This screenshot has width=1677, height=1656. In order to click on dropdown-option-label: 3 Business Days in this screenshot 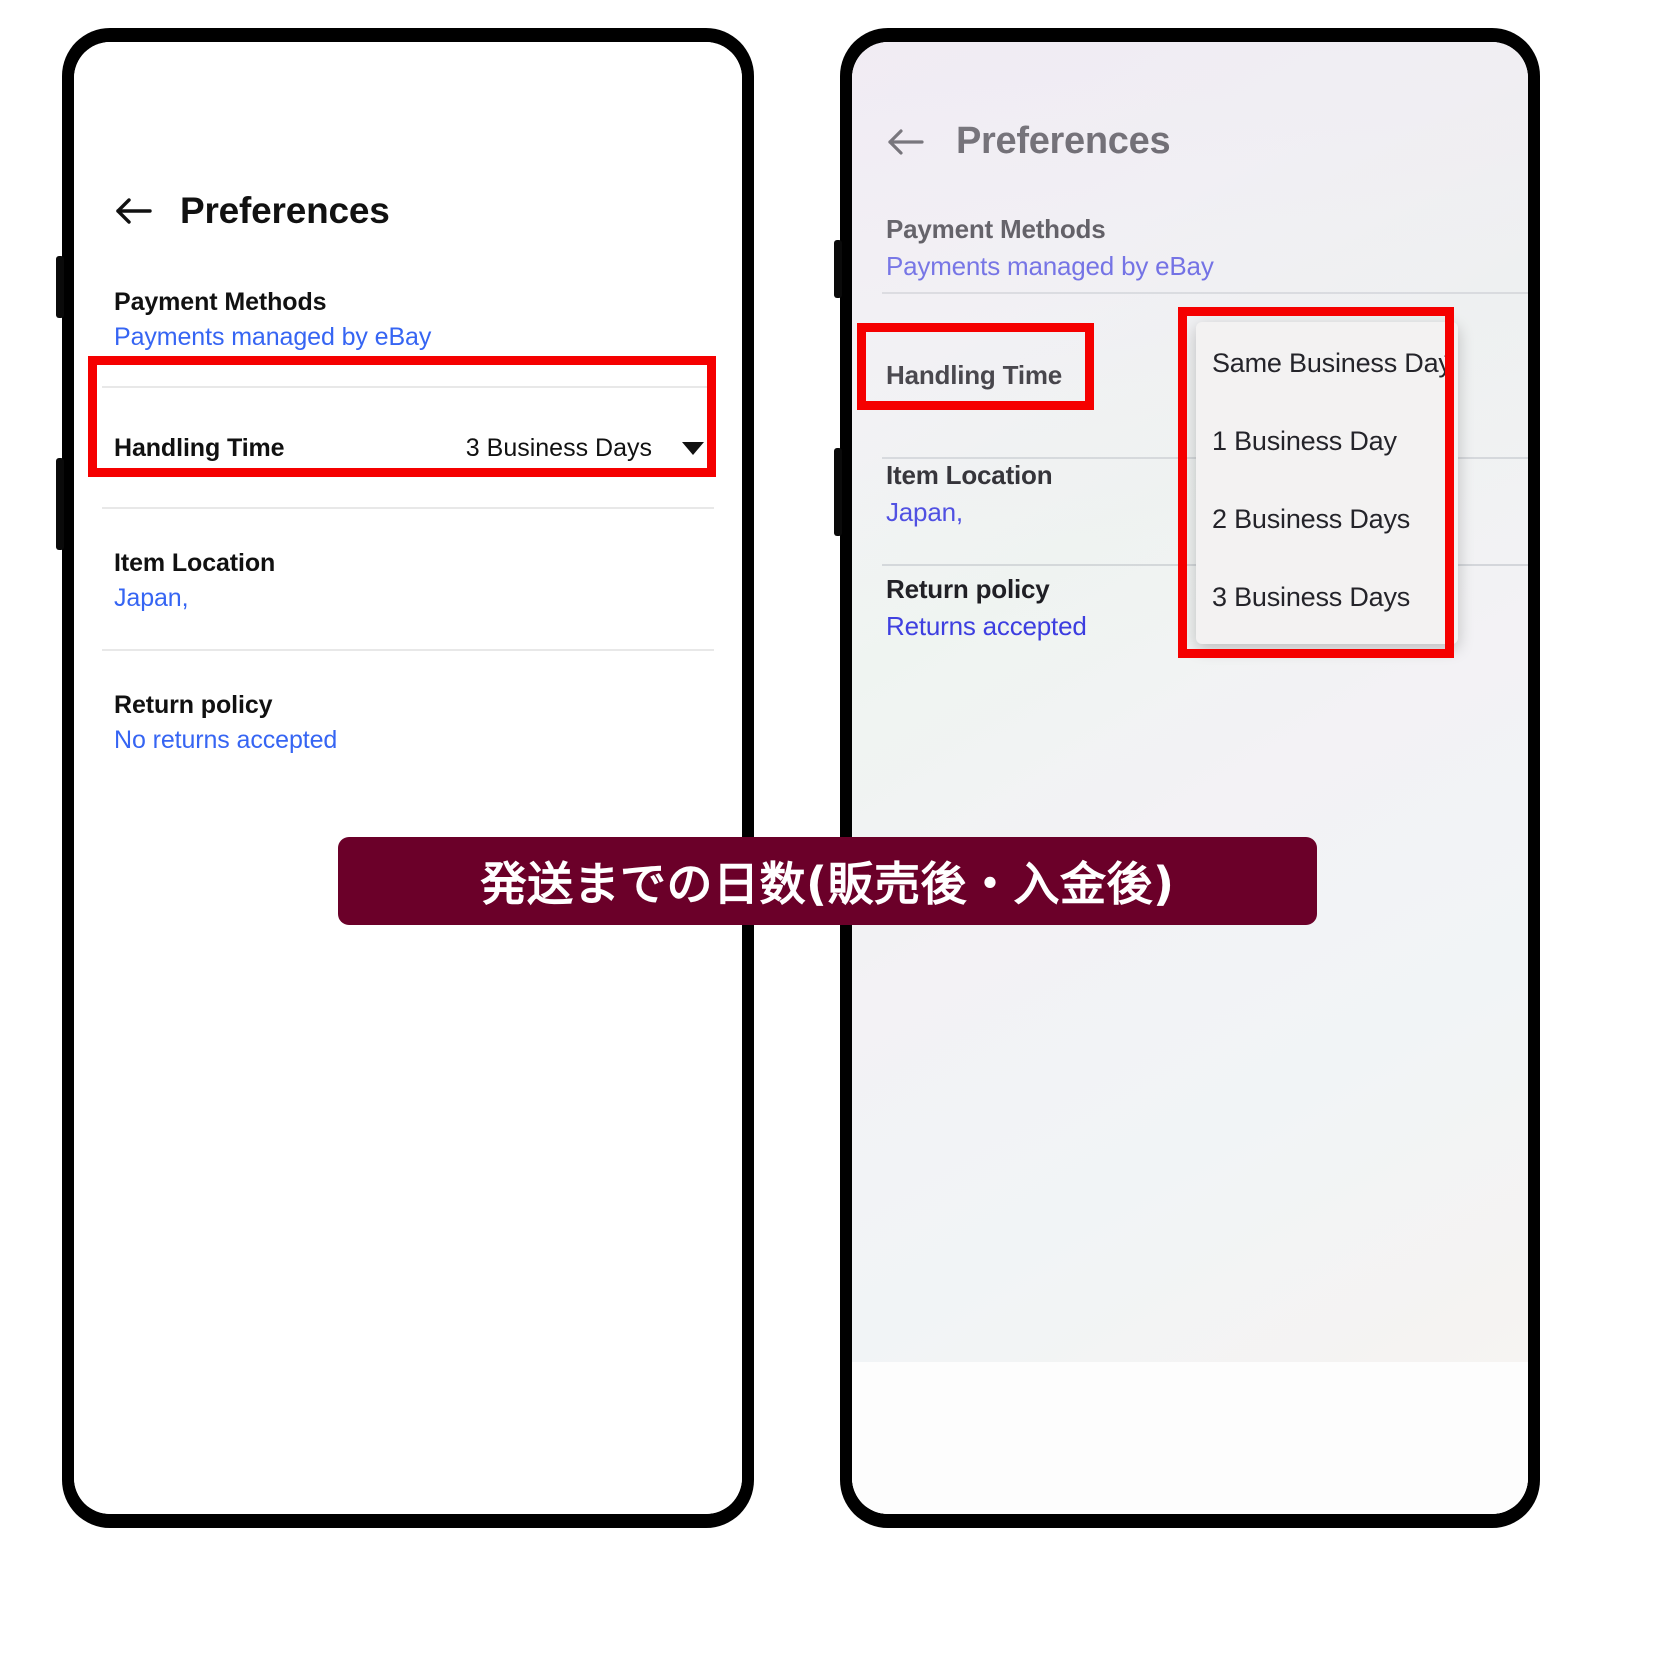, I will do `click(1311, 597)`.